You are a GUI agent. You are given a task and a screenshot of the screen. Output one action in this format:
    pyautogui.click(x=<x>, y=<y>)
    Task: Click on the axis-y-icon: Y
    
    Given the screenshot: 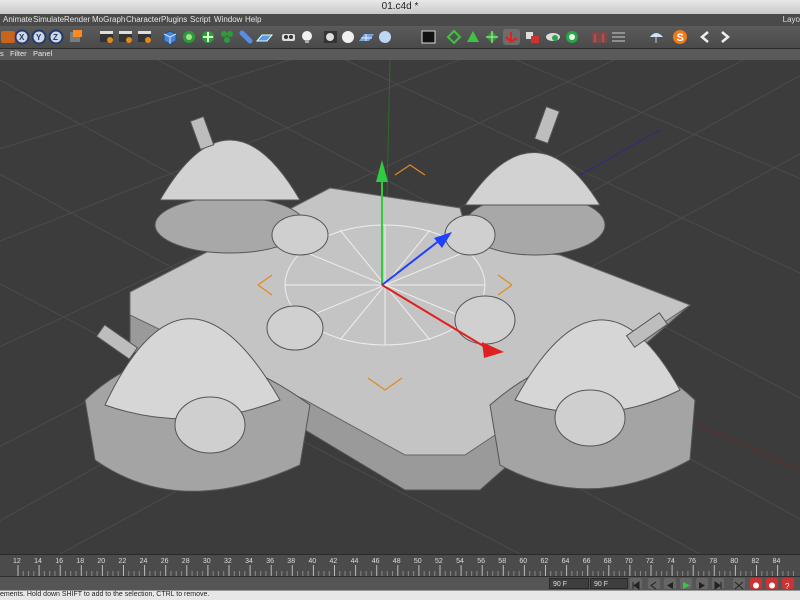 What is the action you would take?
    pyautogui.click(x=39, y=37)
    